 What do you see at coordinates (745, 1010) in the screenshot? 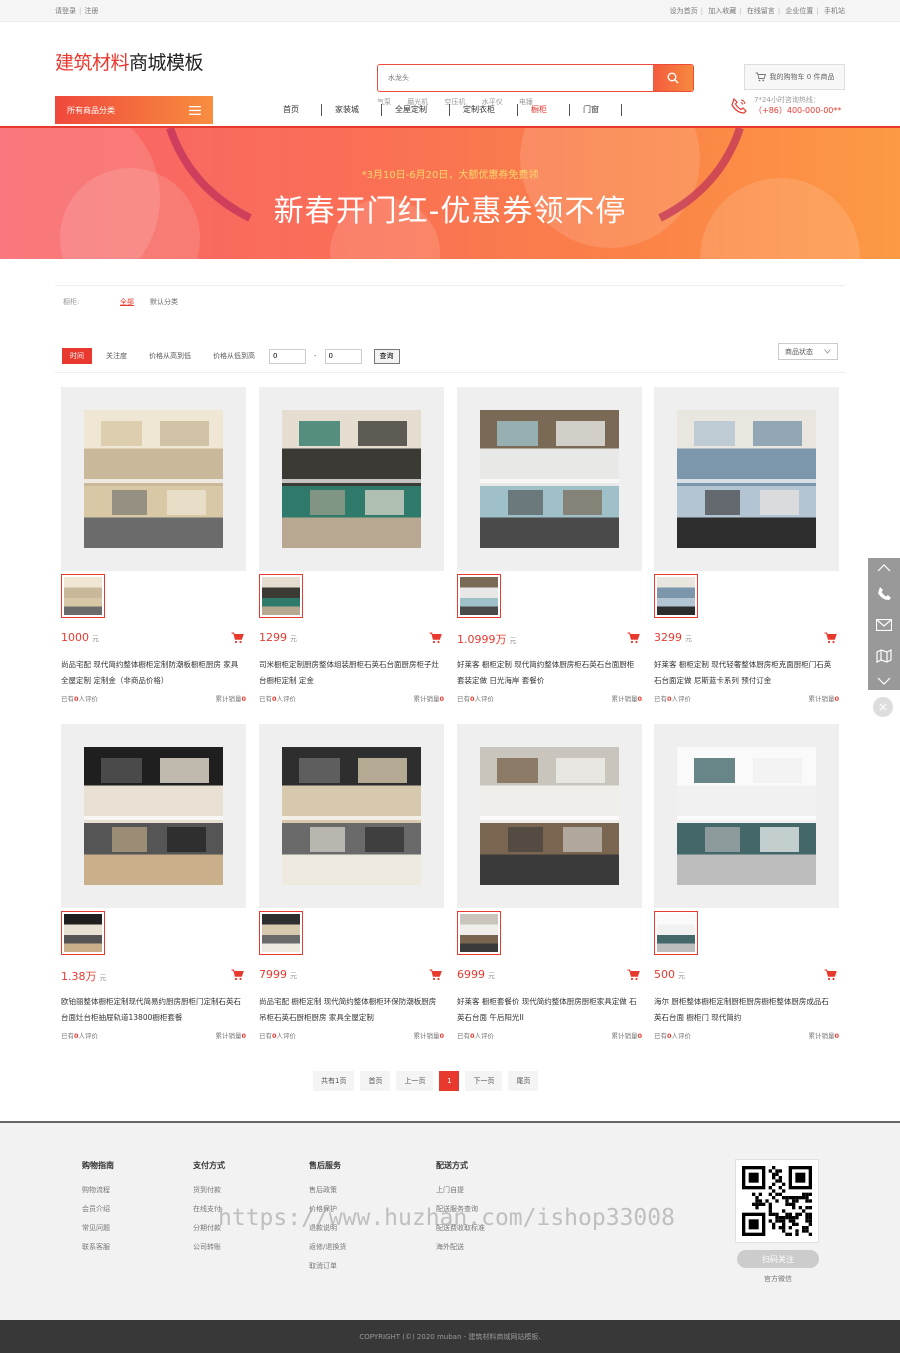
I see `product-title: 海尔 厨柜整体橱柜定制厨柜厨房橱柜整体厨房成品石英石台面 橱柜门 现代简约` at bounding box center [745, 1010].